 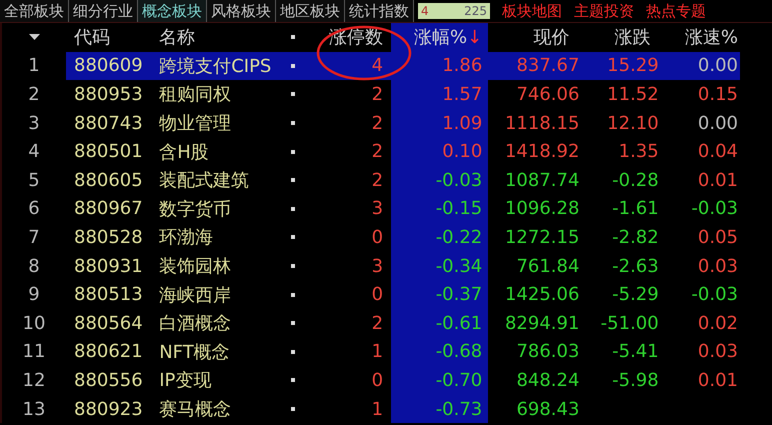 What do you see at coordinates (310, 11) in the screenshot?
I see `tab: 地区板块` at bounding box center [310, 11].